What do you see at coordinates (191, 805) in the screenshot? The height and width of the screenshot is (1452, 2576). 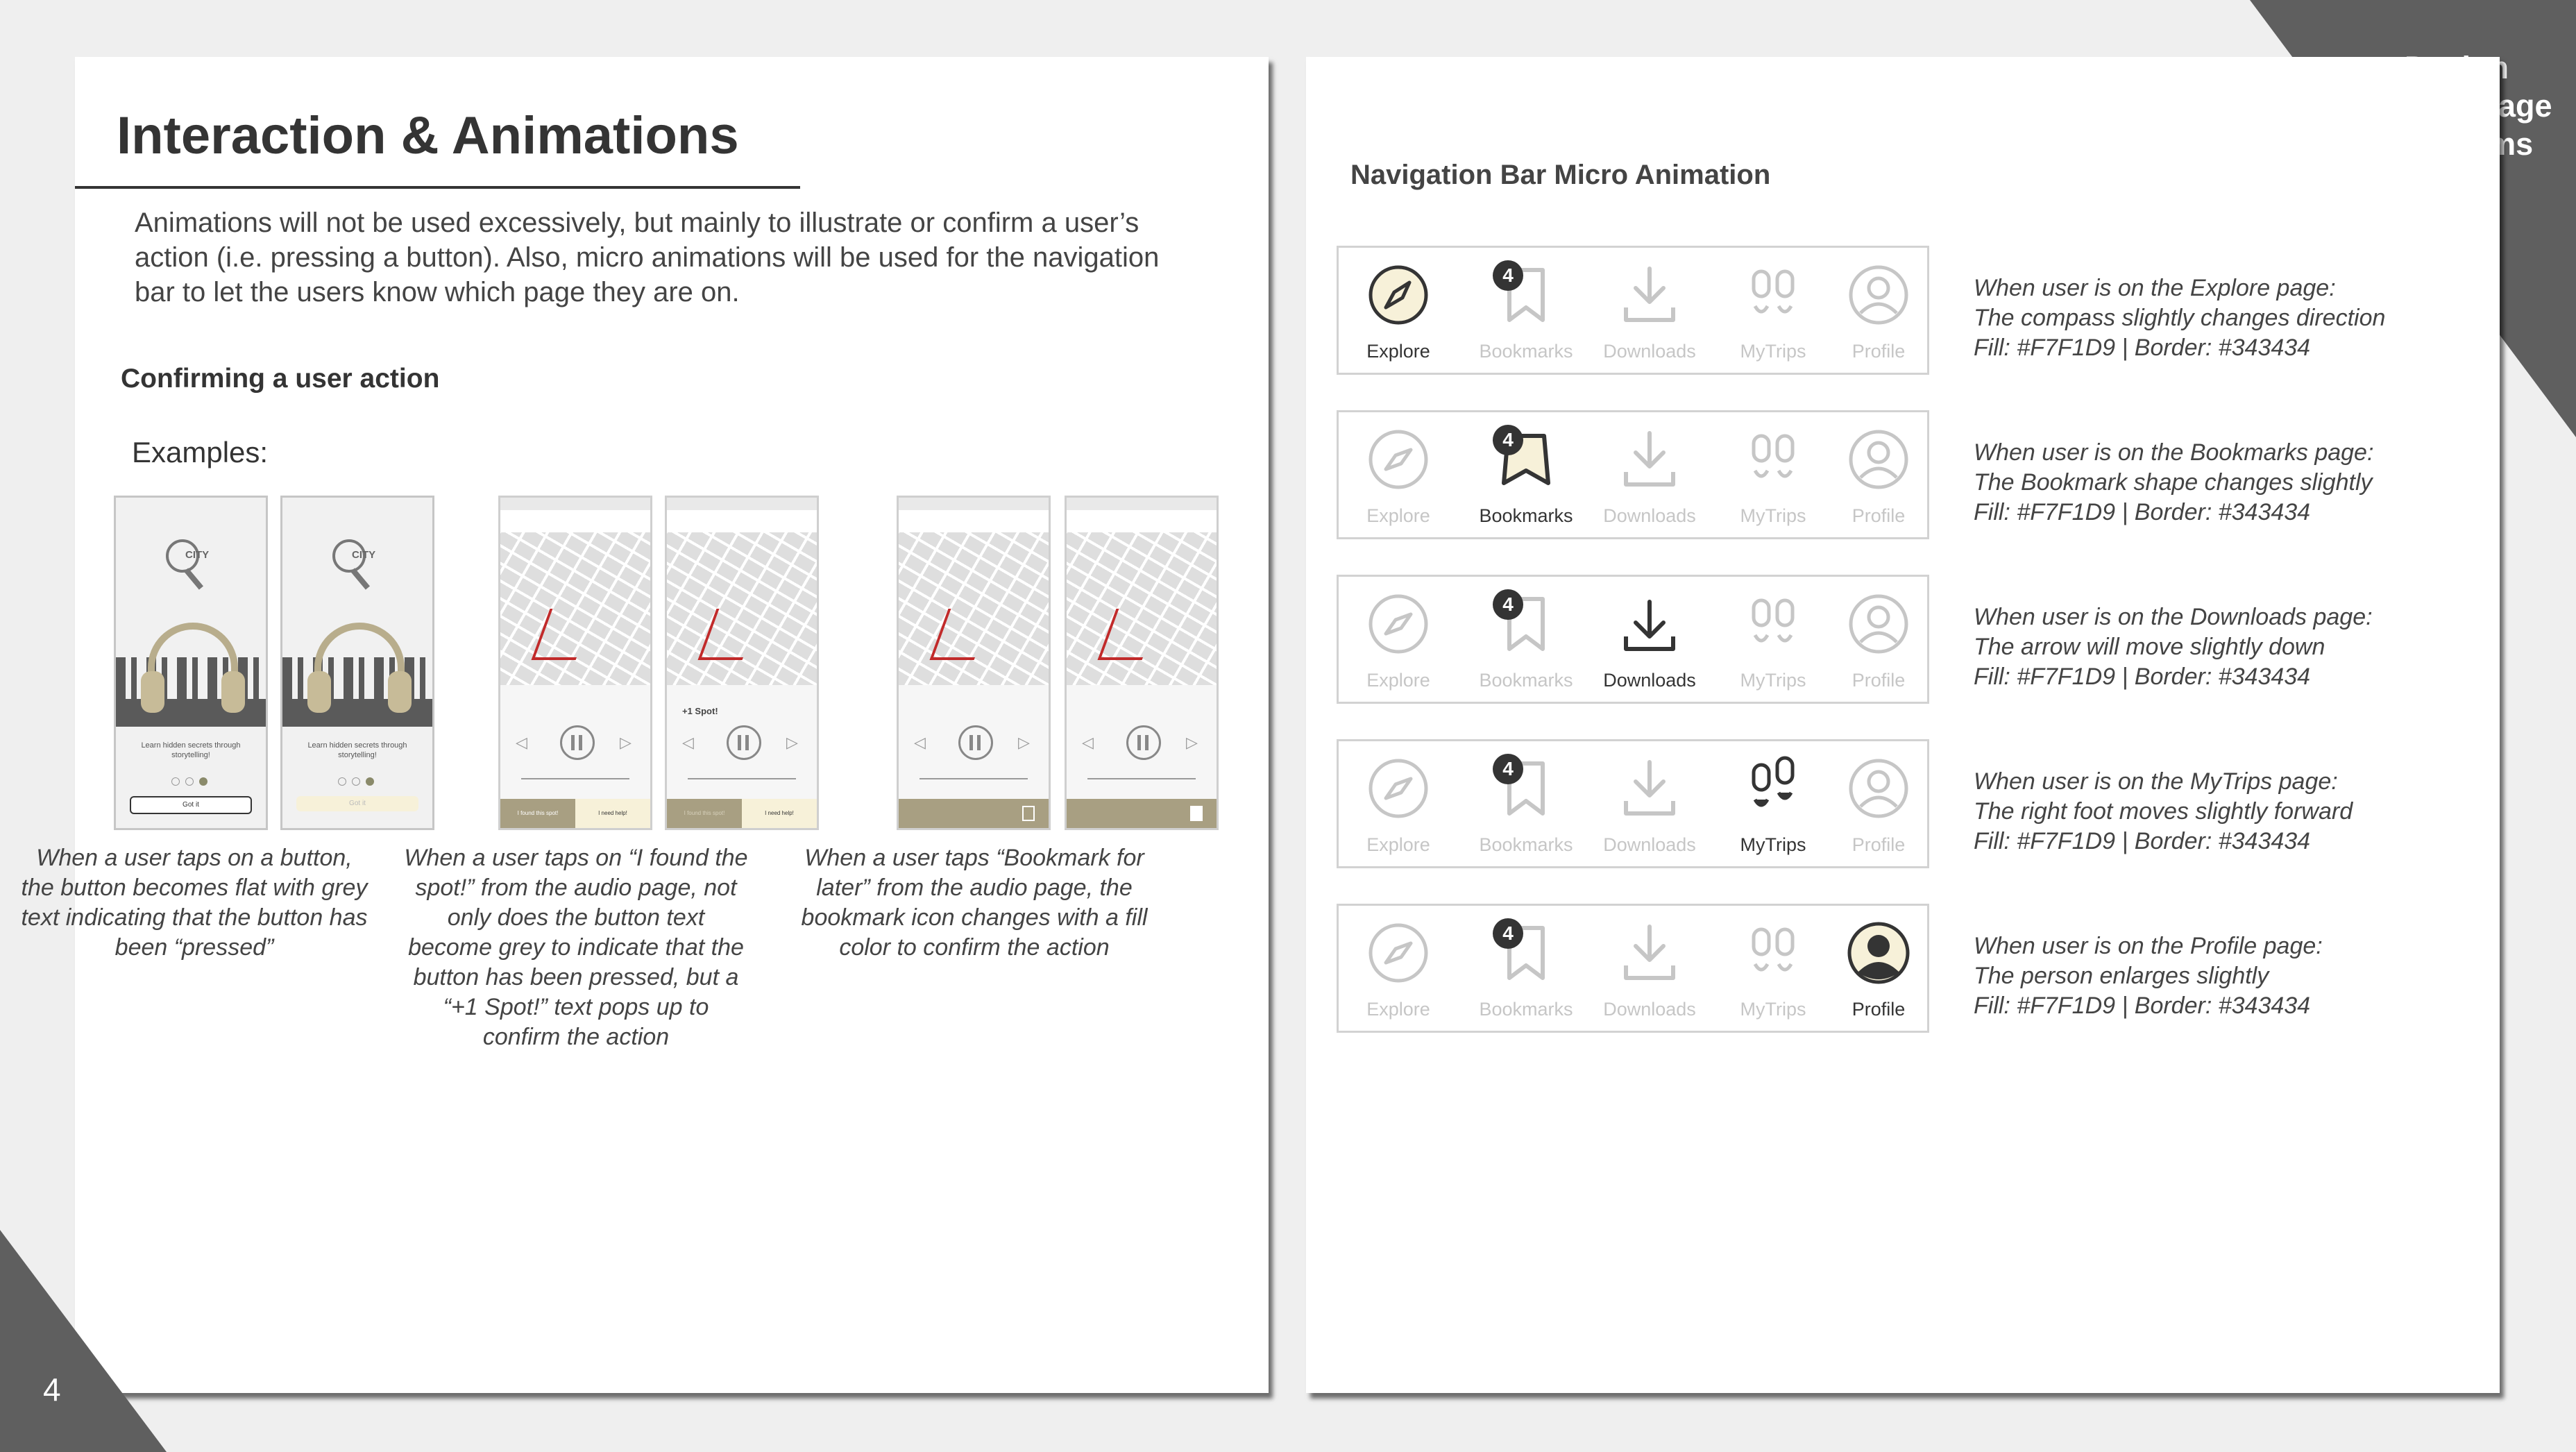 I see `got-it-button: Got it` at bounding box center [191, 805].